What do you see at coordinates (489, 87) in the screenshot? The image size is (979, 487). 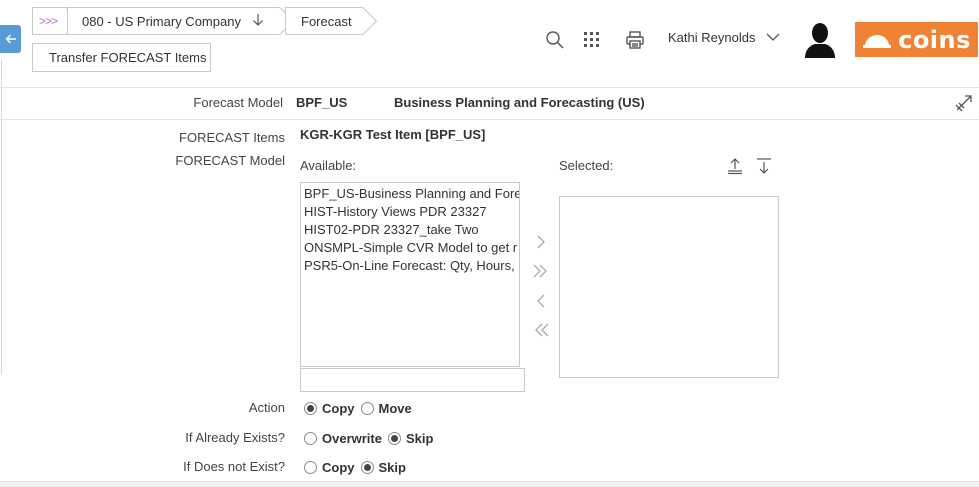 I see `header-divider` at bounding box center [489, 87].